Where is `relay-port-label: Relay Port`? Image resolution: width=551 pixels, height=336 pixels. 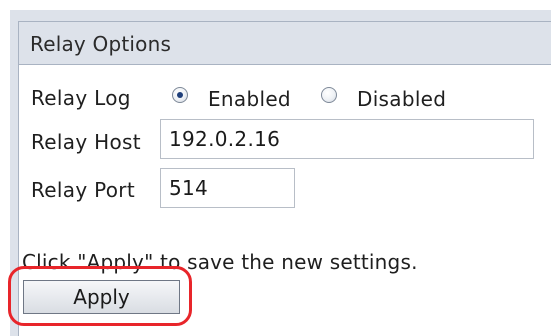 relay-port-label: Relay Port is located at coordinates (83, 190).